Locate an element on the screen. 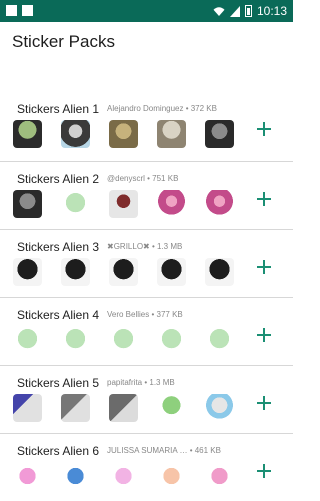  battery-icon is located at coordinates (248, 11).